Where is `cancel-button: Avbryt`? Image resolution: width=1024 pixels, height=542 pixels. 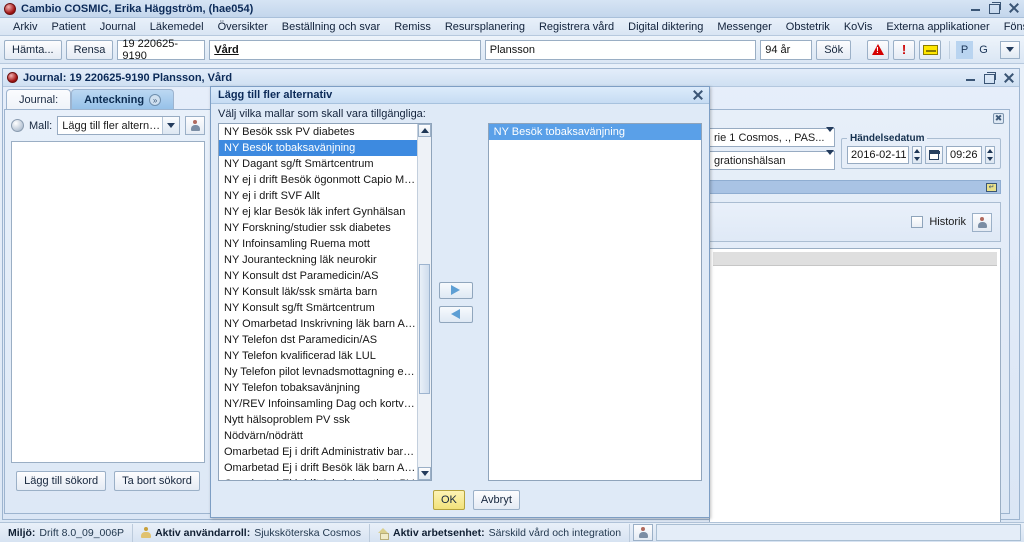 cancel-button: Avbryt is located at coordinates (496, 500).